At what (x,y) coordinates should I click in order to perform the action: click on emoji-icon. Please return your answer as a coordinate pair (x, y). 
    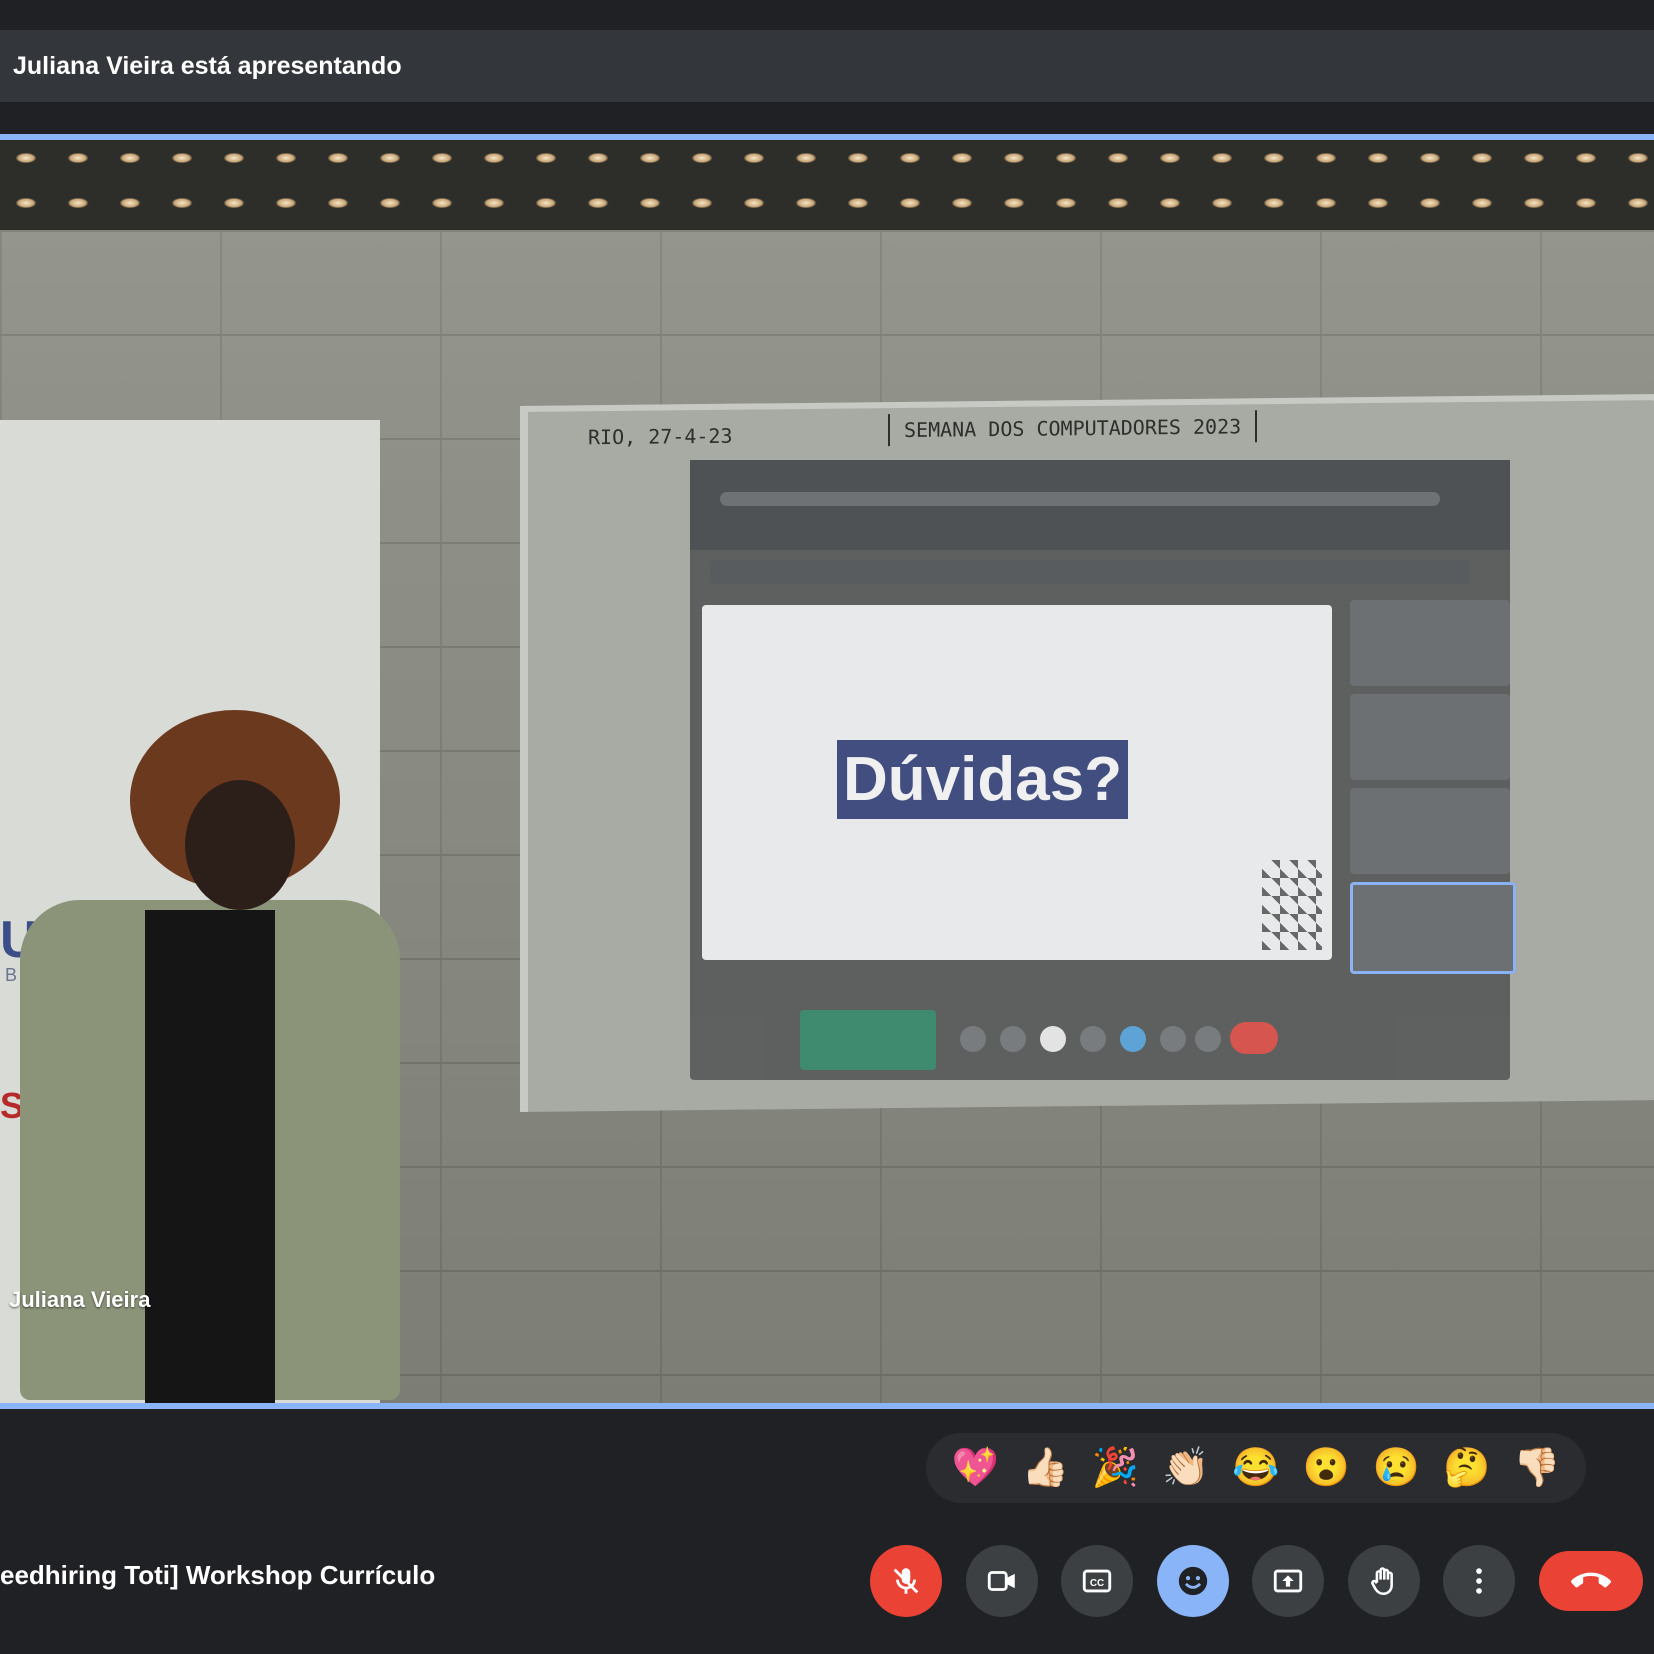
    Looking at the image, I should click on (1193, 1581).